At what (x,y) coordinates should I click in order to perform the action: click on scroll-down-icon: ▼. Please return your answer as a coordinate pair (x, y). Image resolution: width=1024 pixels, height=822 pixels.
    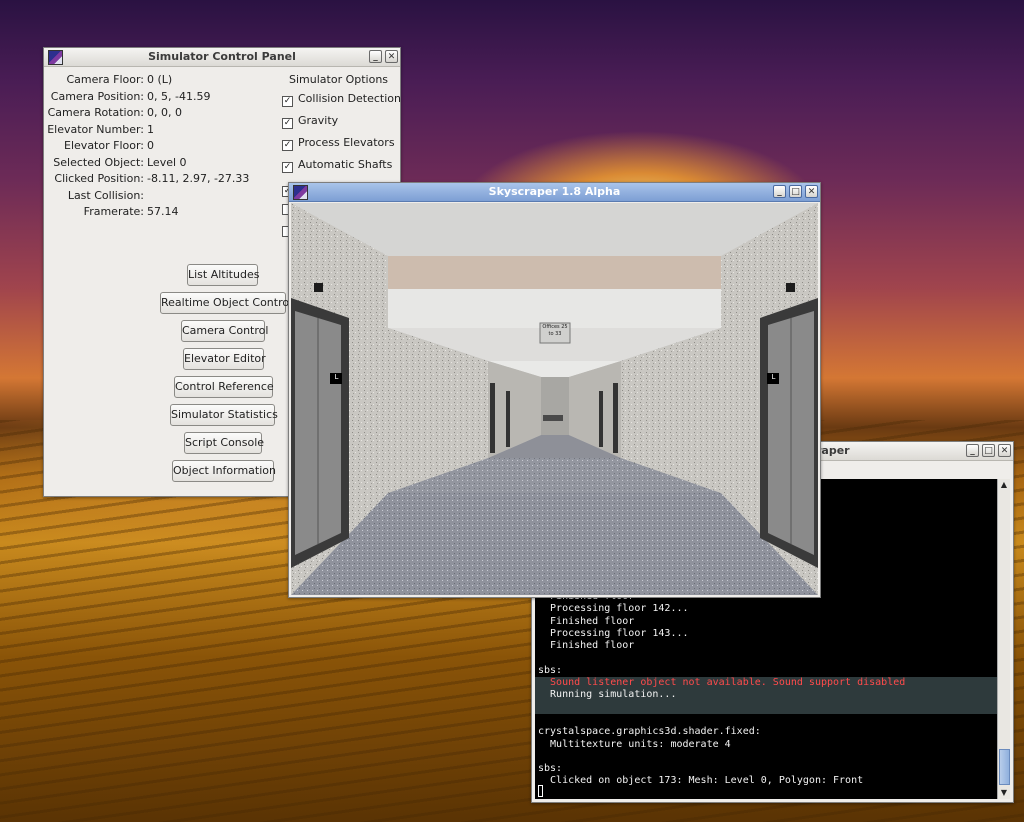
    Looking at the image, I should click on (1004, 793).